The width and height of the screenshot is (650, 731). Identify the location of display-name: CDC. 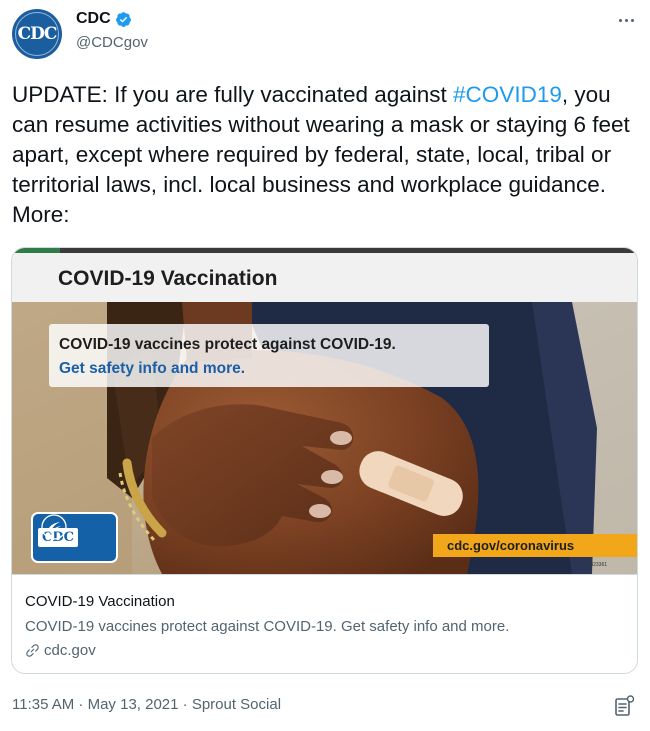
(93, 19).